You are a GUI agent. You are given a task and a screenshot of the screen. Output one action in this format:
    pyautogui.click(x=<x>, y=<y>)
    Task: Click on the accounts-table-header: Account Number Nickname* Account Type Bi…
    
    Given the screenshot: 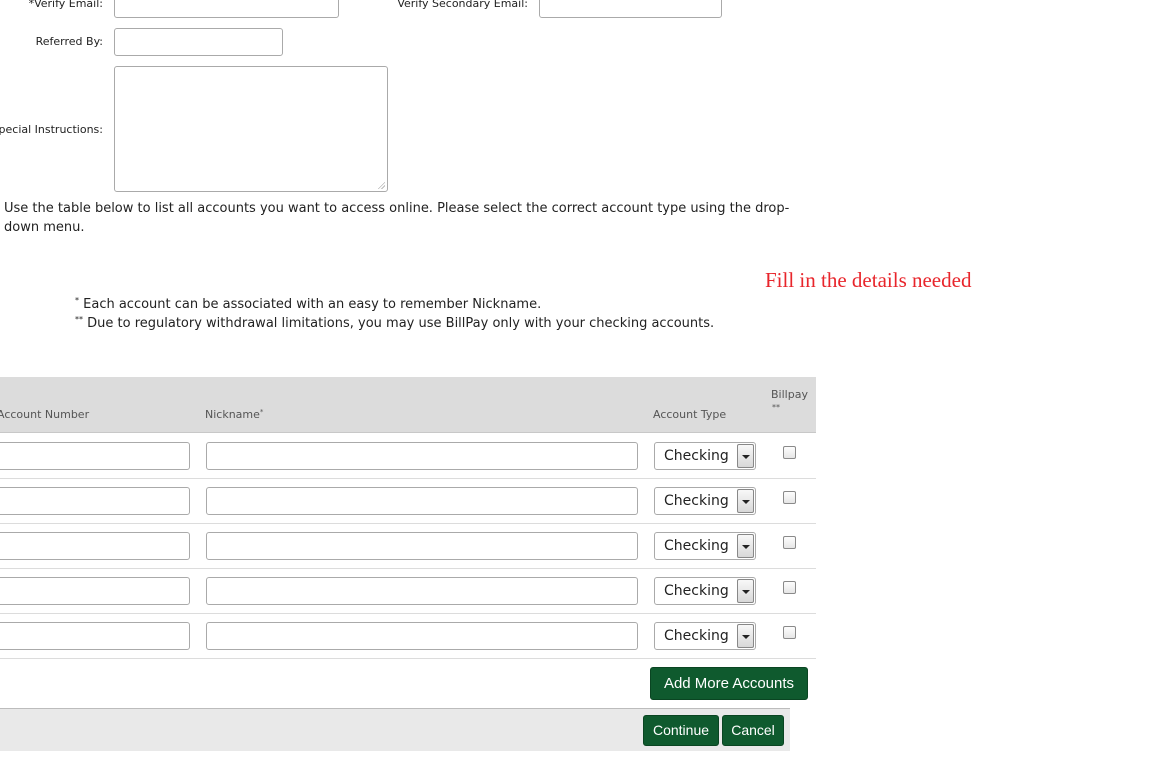 What is the action you would take?
    pyautogui.click(x=408, y=405)
    